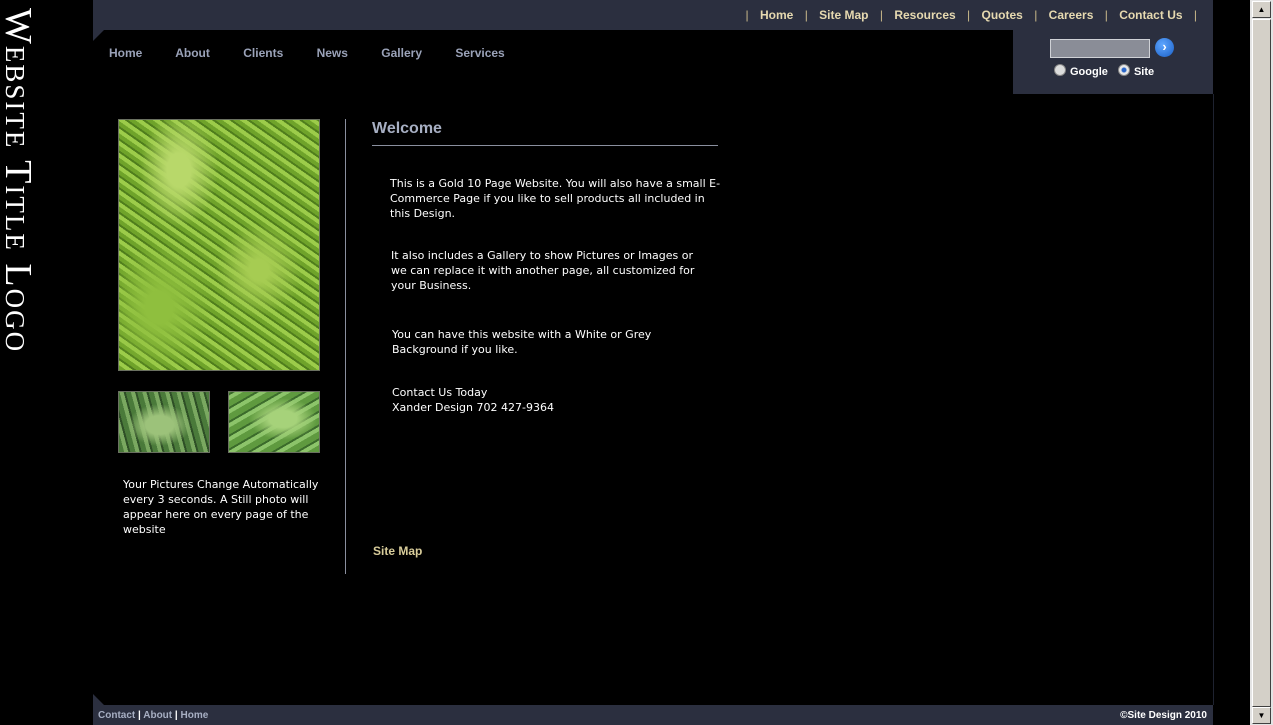 The width and height of the screenshot is (1273, 725). I want to click on nav-home: Home, so click(125, 53).